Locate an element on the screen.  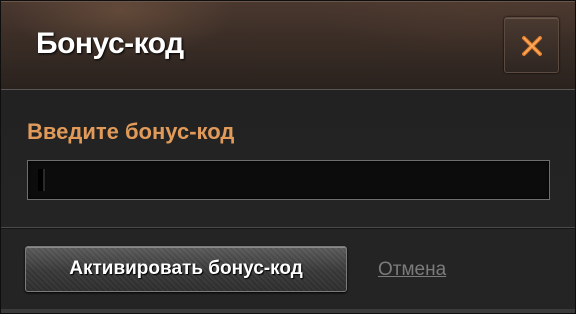
close-button is located at coordinates (531, 45).